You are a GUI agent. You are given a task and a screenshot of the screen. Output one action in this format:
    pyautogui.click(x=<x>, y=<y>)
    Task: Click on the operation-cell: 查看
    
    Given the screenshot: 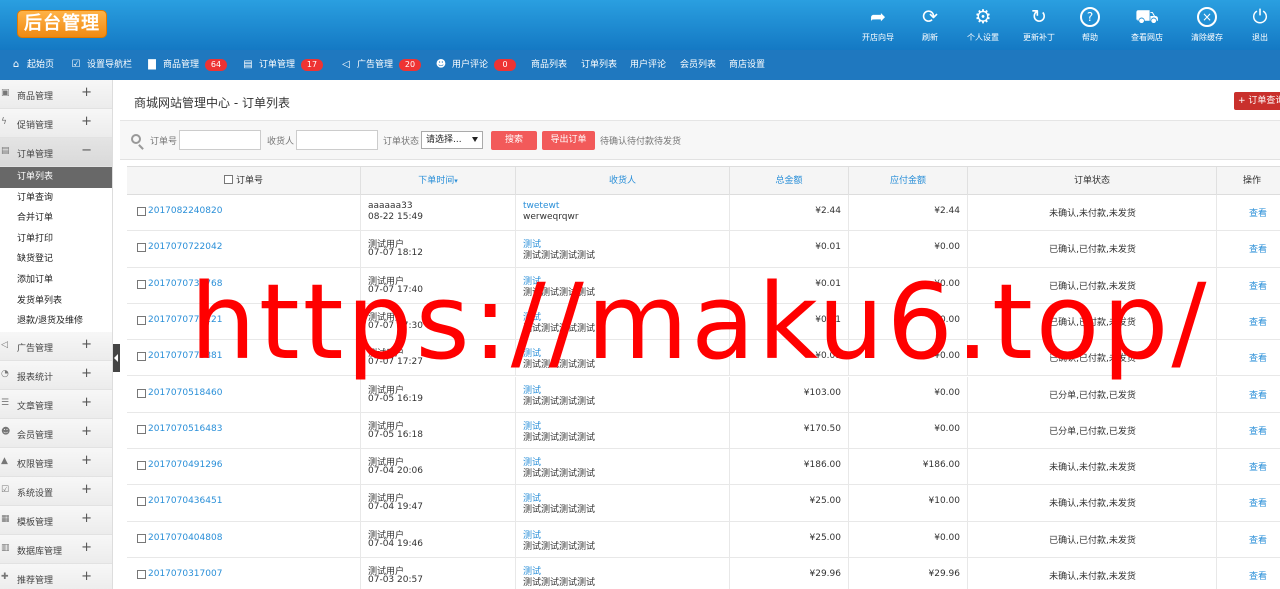 What is the action you would take?
    pyautogui.click(x=1248, y=467)
    